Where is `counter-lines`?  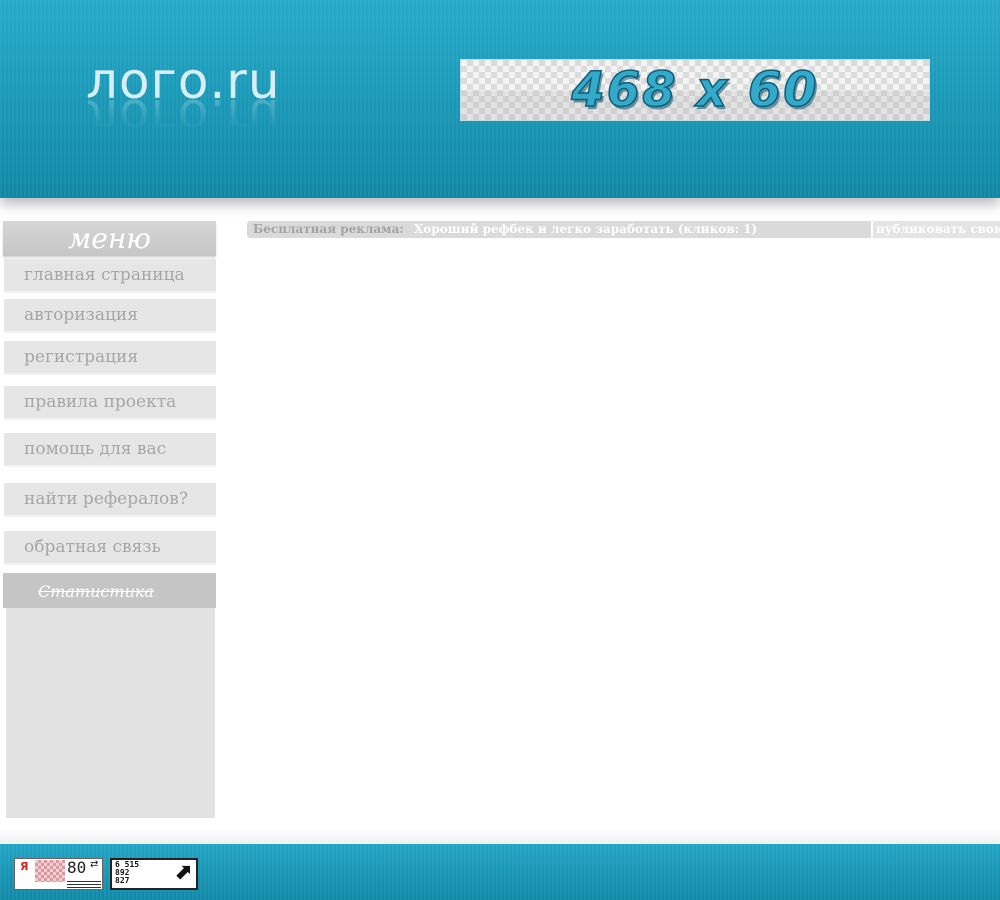
counter-lines is located at coordinates (84, 885).